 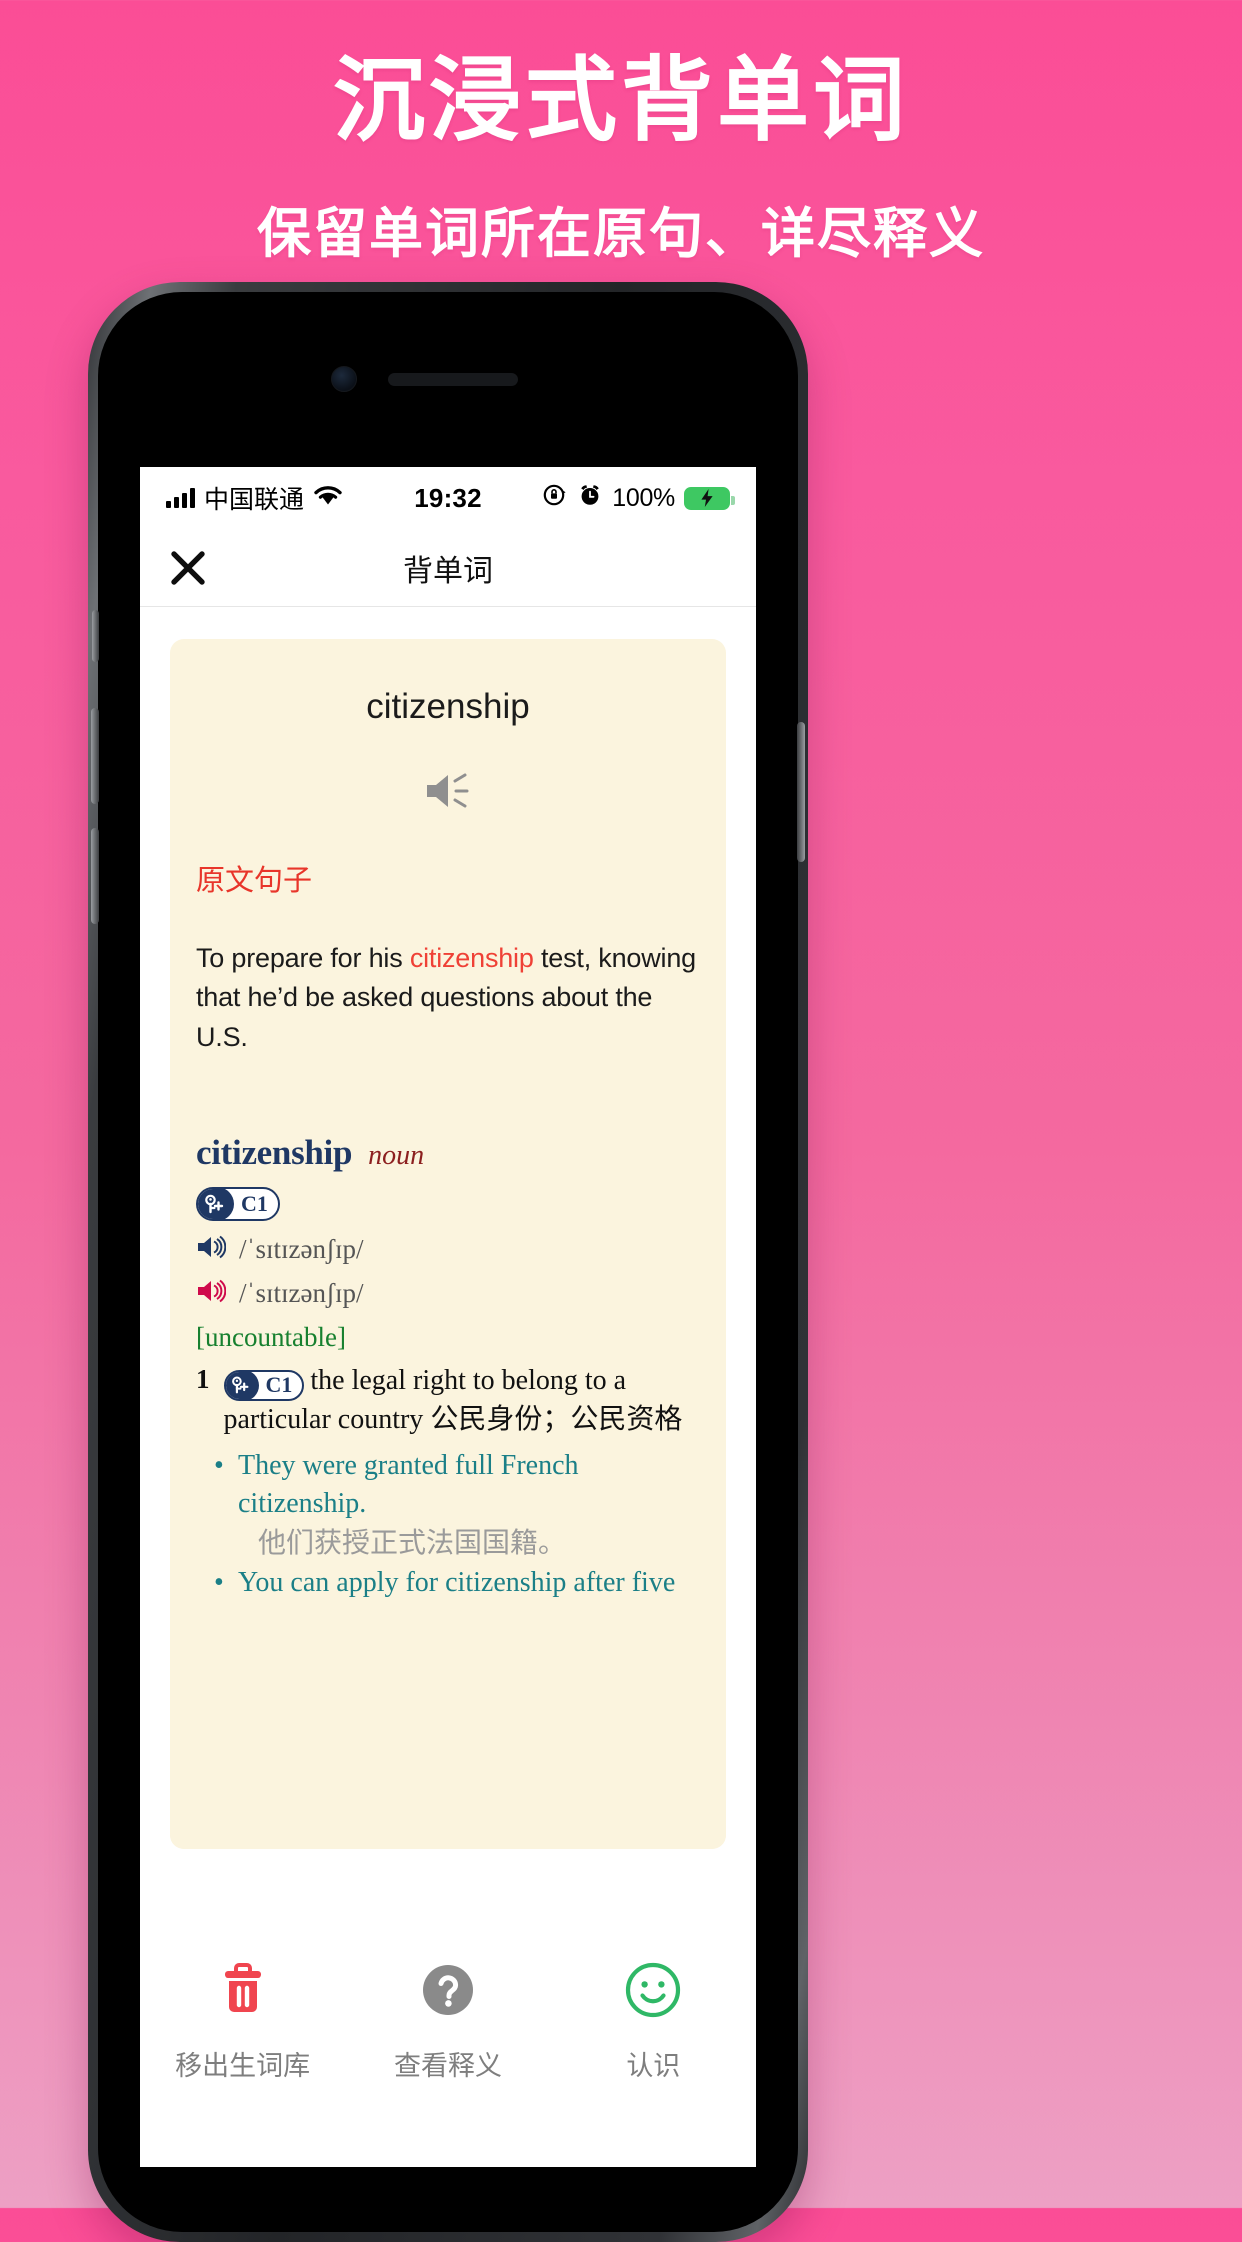 What do you see at coordinates (254, 500) in the screenshot?
I see `carrier-label: 中国联通` at bounding box center [254, 500].